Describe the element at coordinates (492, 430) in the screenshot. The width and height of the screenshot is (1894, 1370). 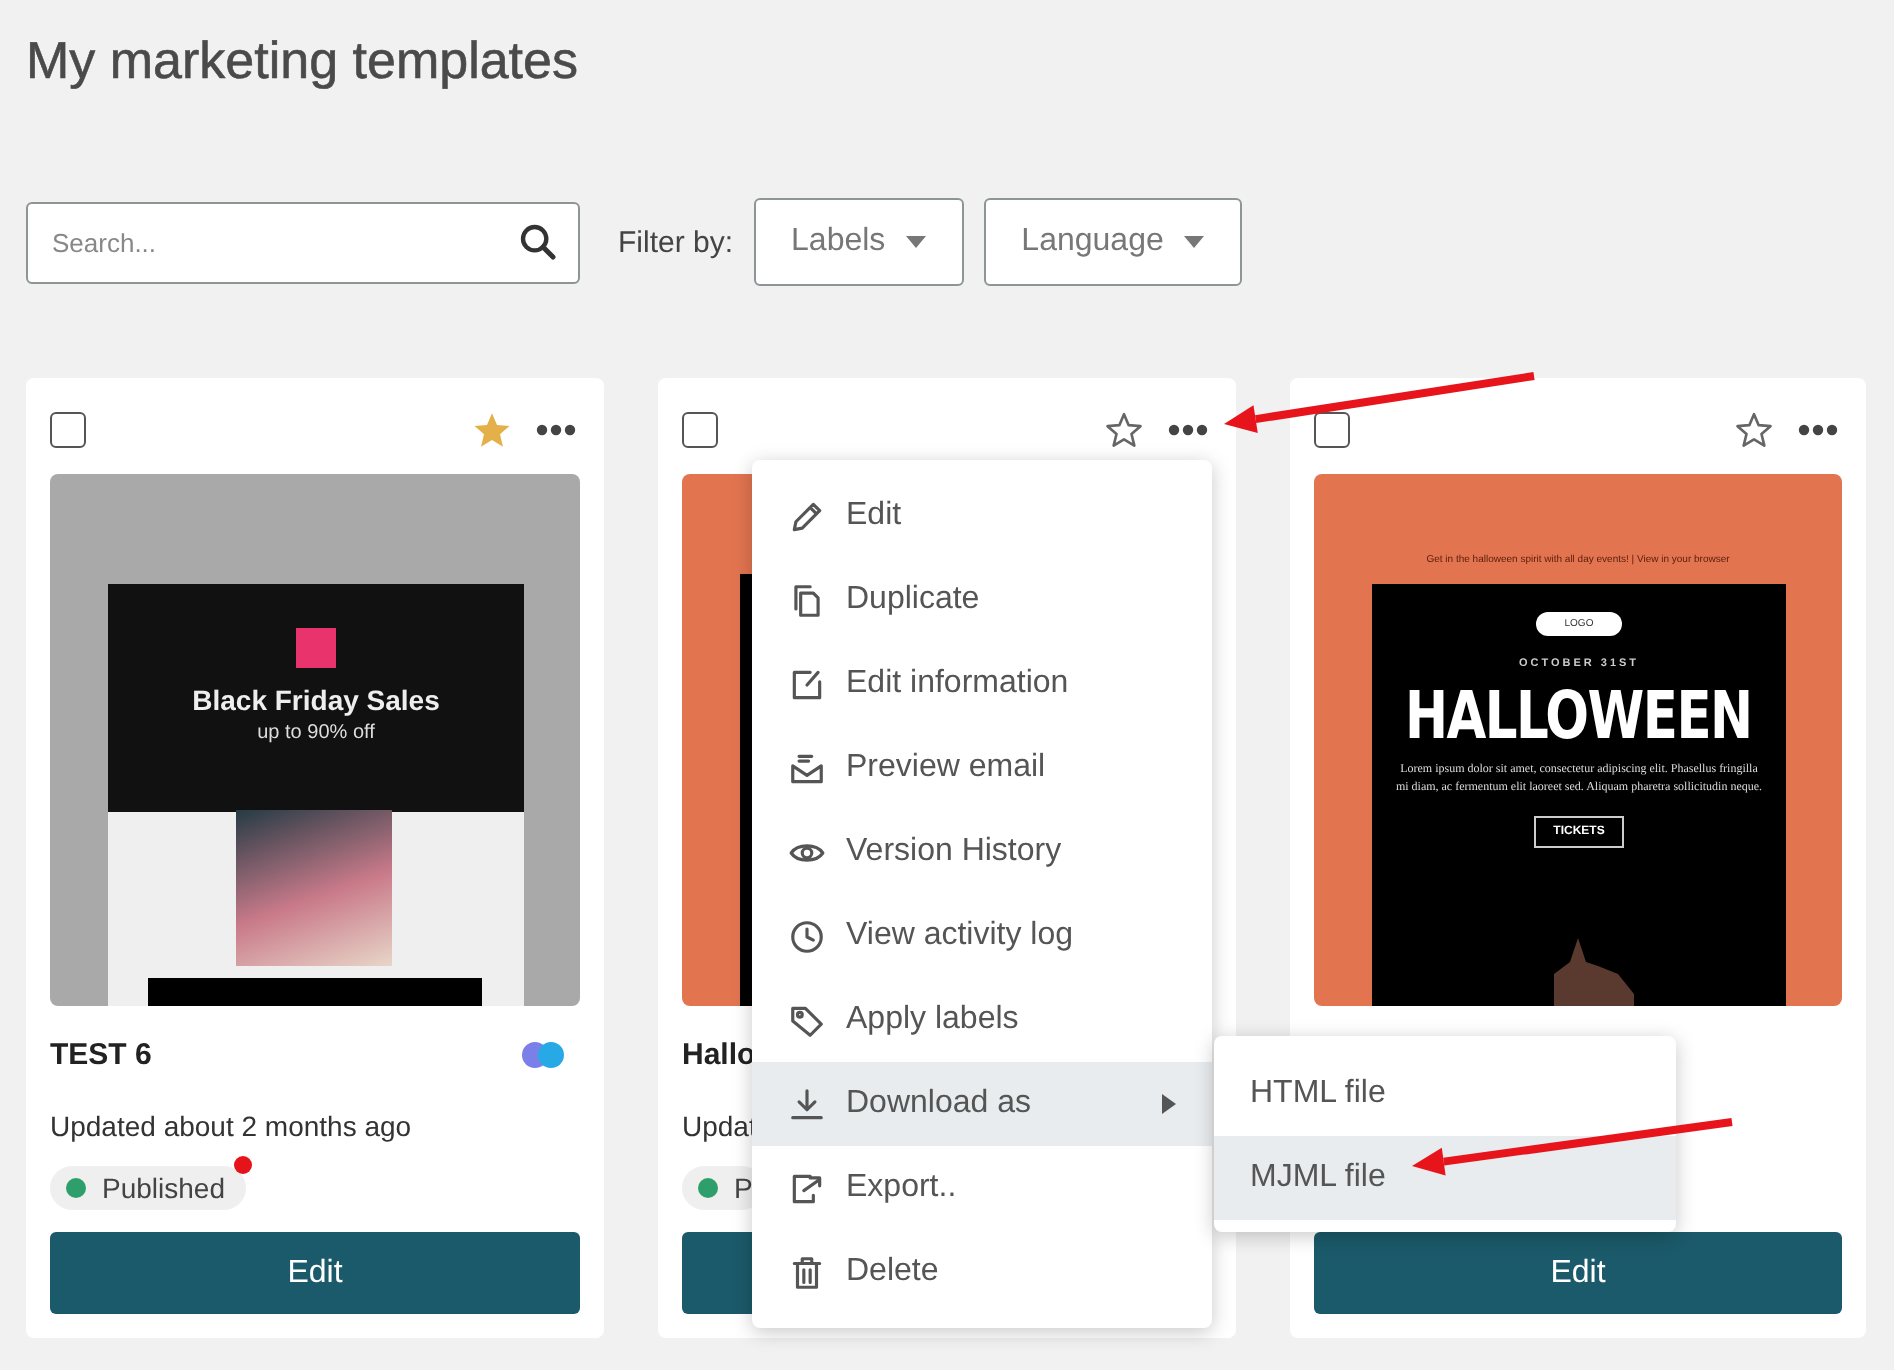
I see `star-filled-icon` at that location.